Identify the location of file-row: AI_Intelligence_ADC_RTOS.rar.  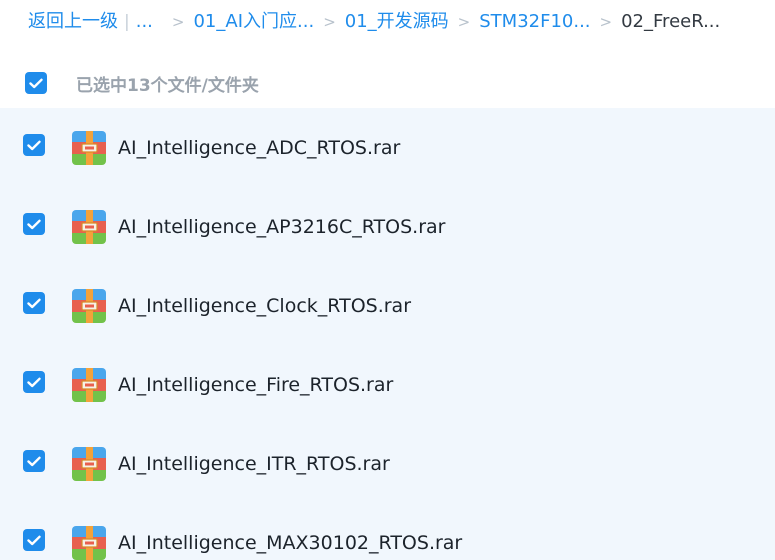
(387, 147).